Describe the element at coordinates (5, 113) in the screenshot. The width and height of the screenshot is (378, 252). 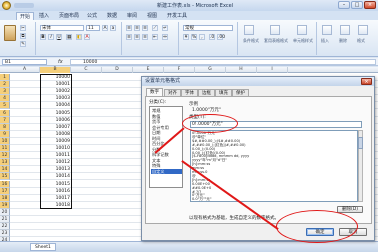
I see `row-header: 6` at that location.